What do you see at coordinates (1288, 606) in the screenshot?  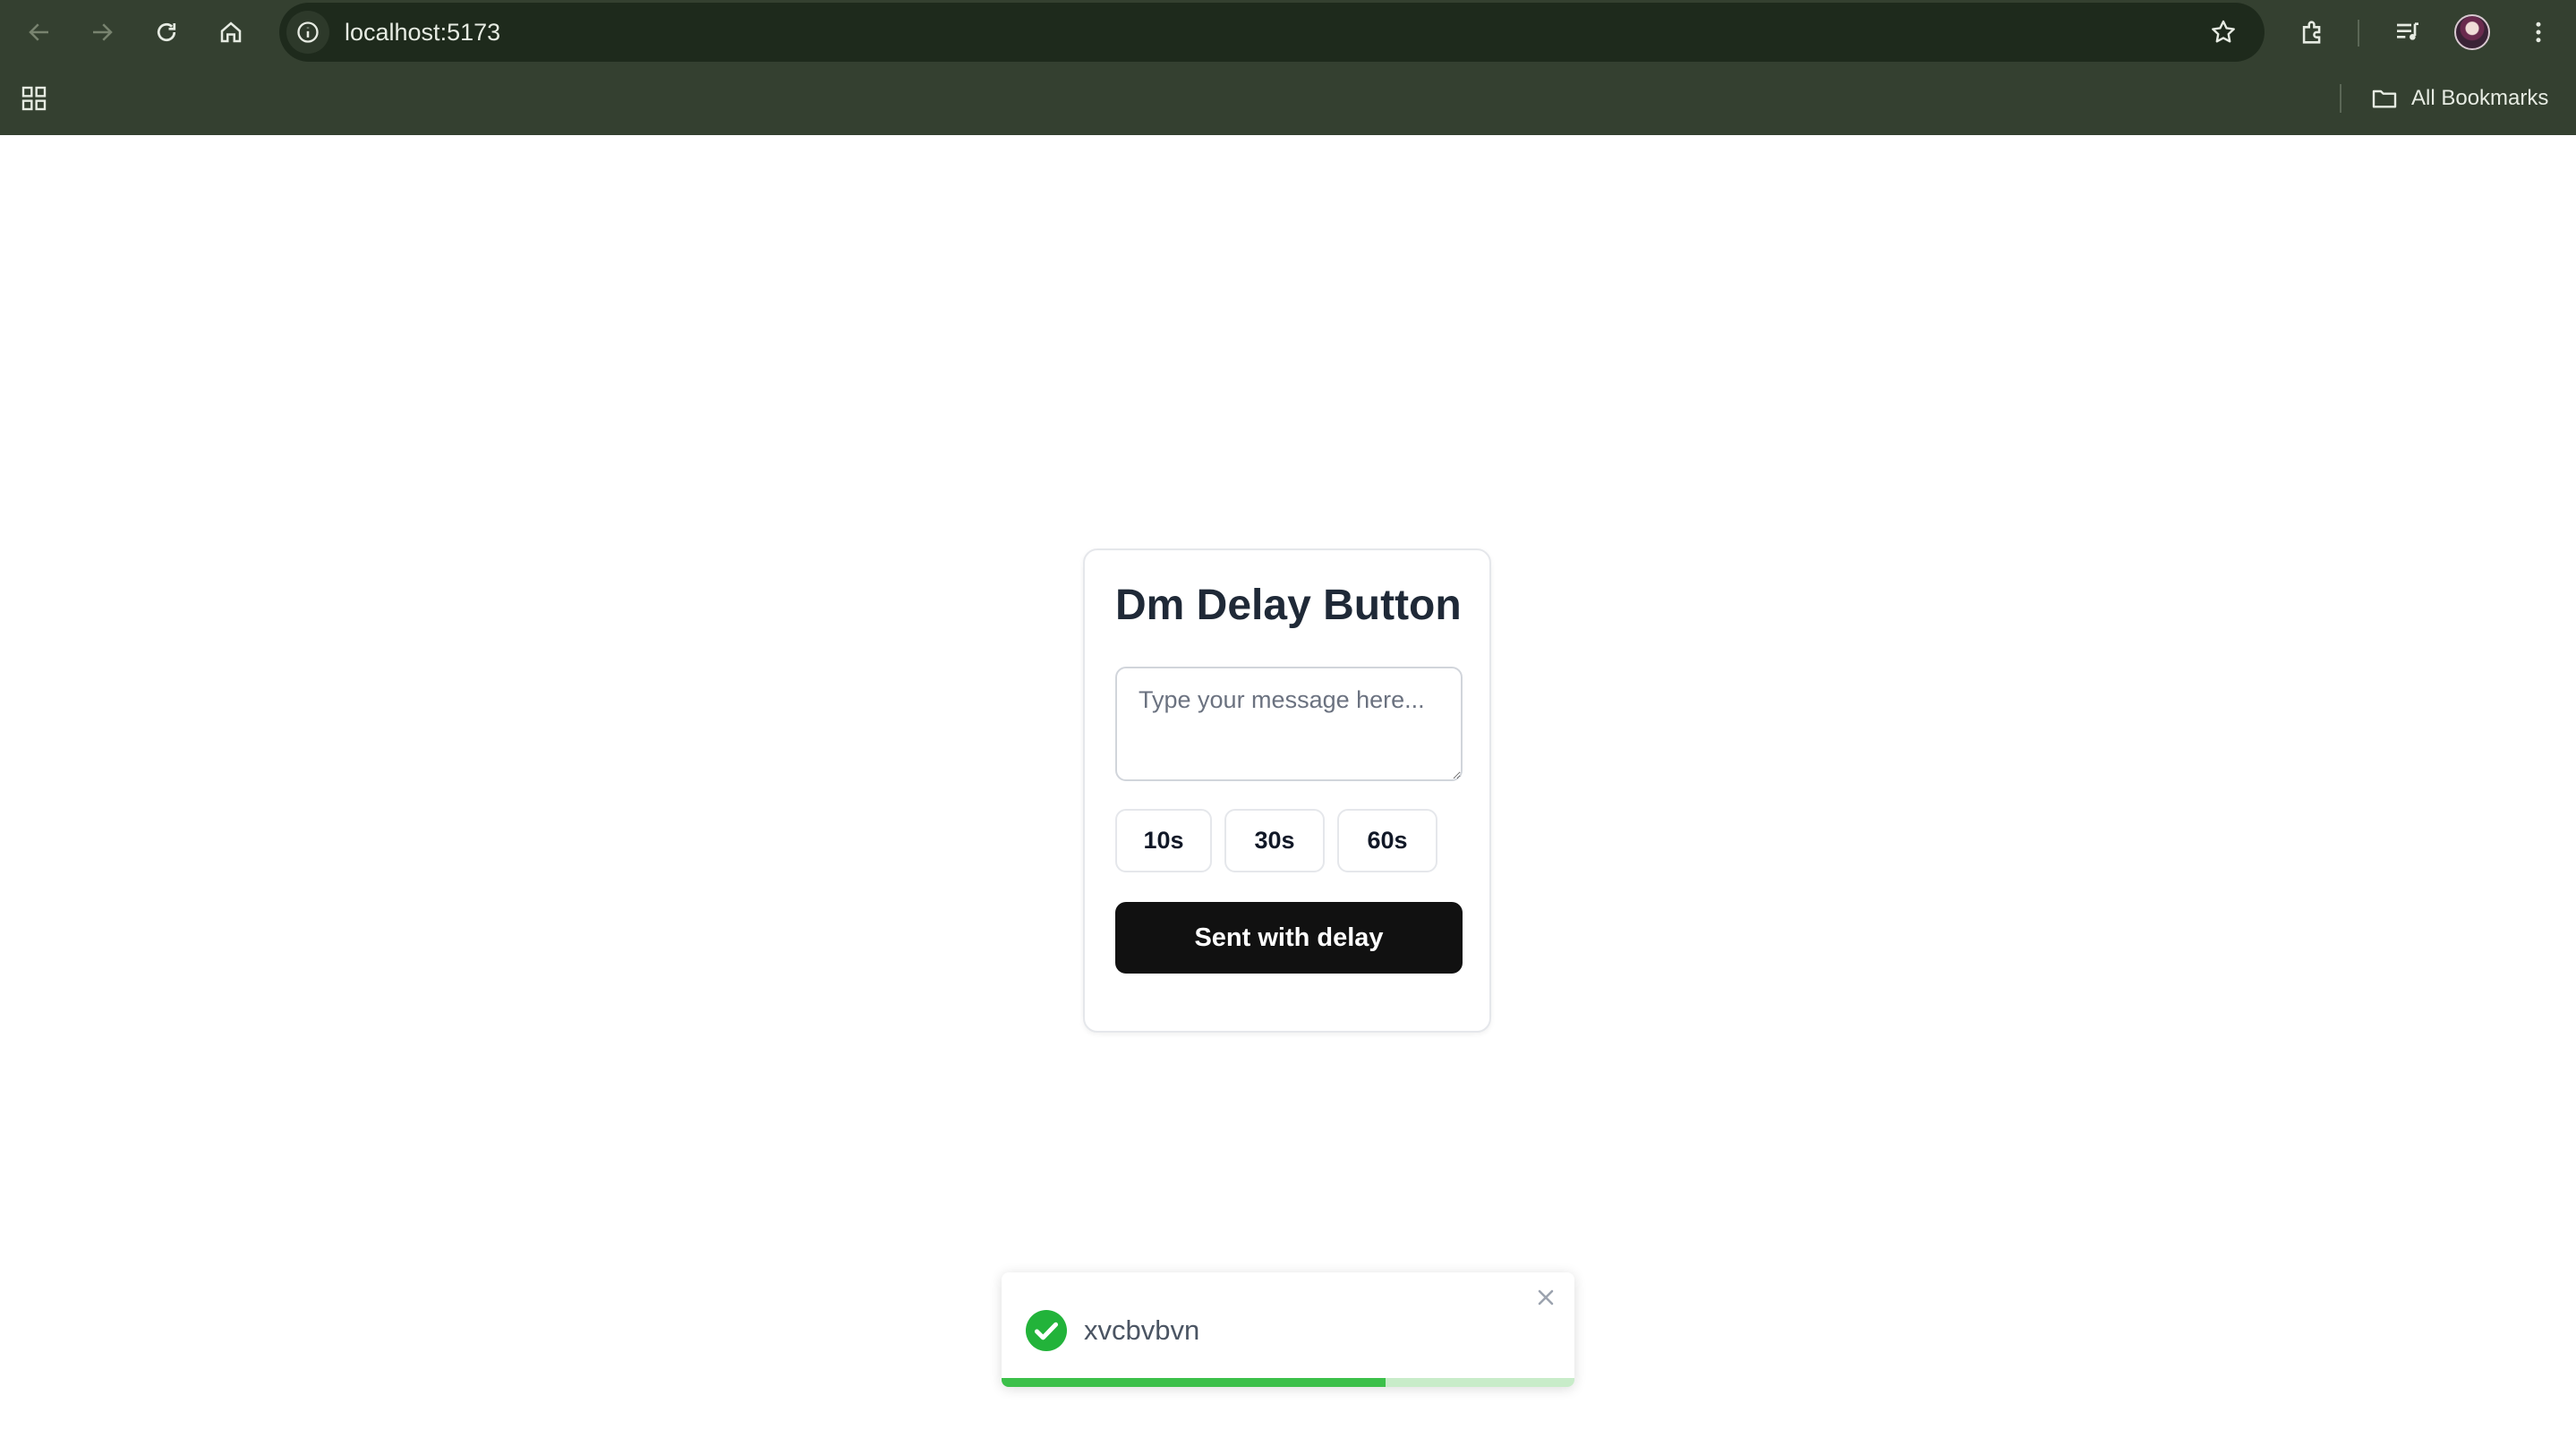 I see `card-title: Dm Delay Button` at bounding box center [1288, 606].